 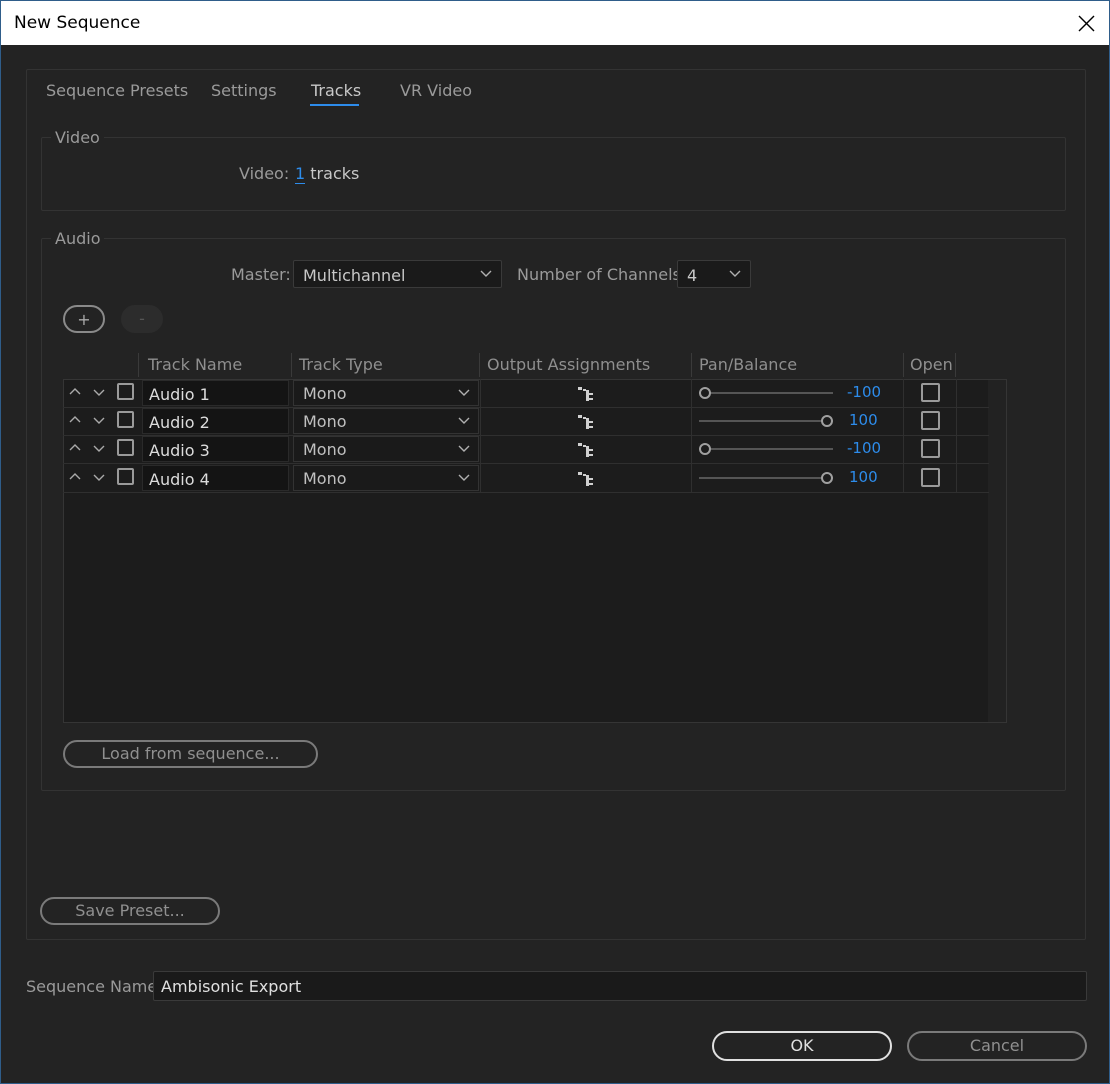 What do you see at coordinates (931, 364) in the screenshot?
I see `column-header-open: Open` at bounding box center [931, 364].